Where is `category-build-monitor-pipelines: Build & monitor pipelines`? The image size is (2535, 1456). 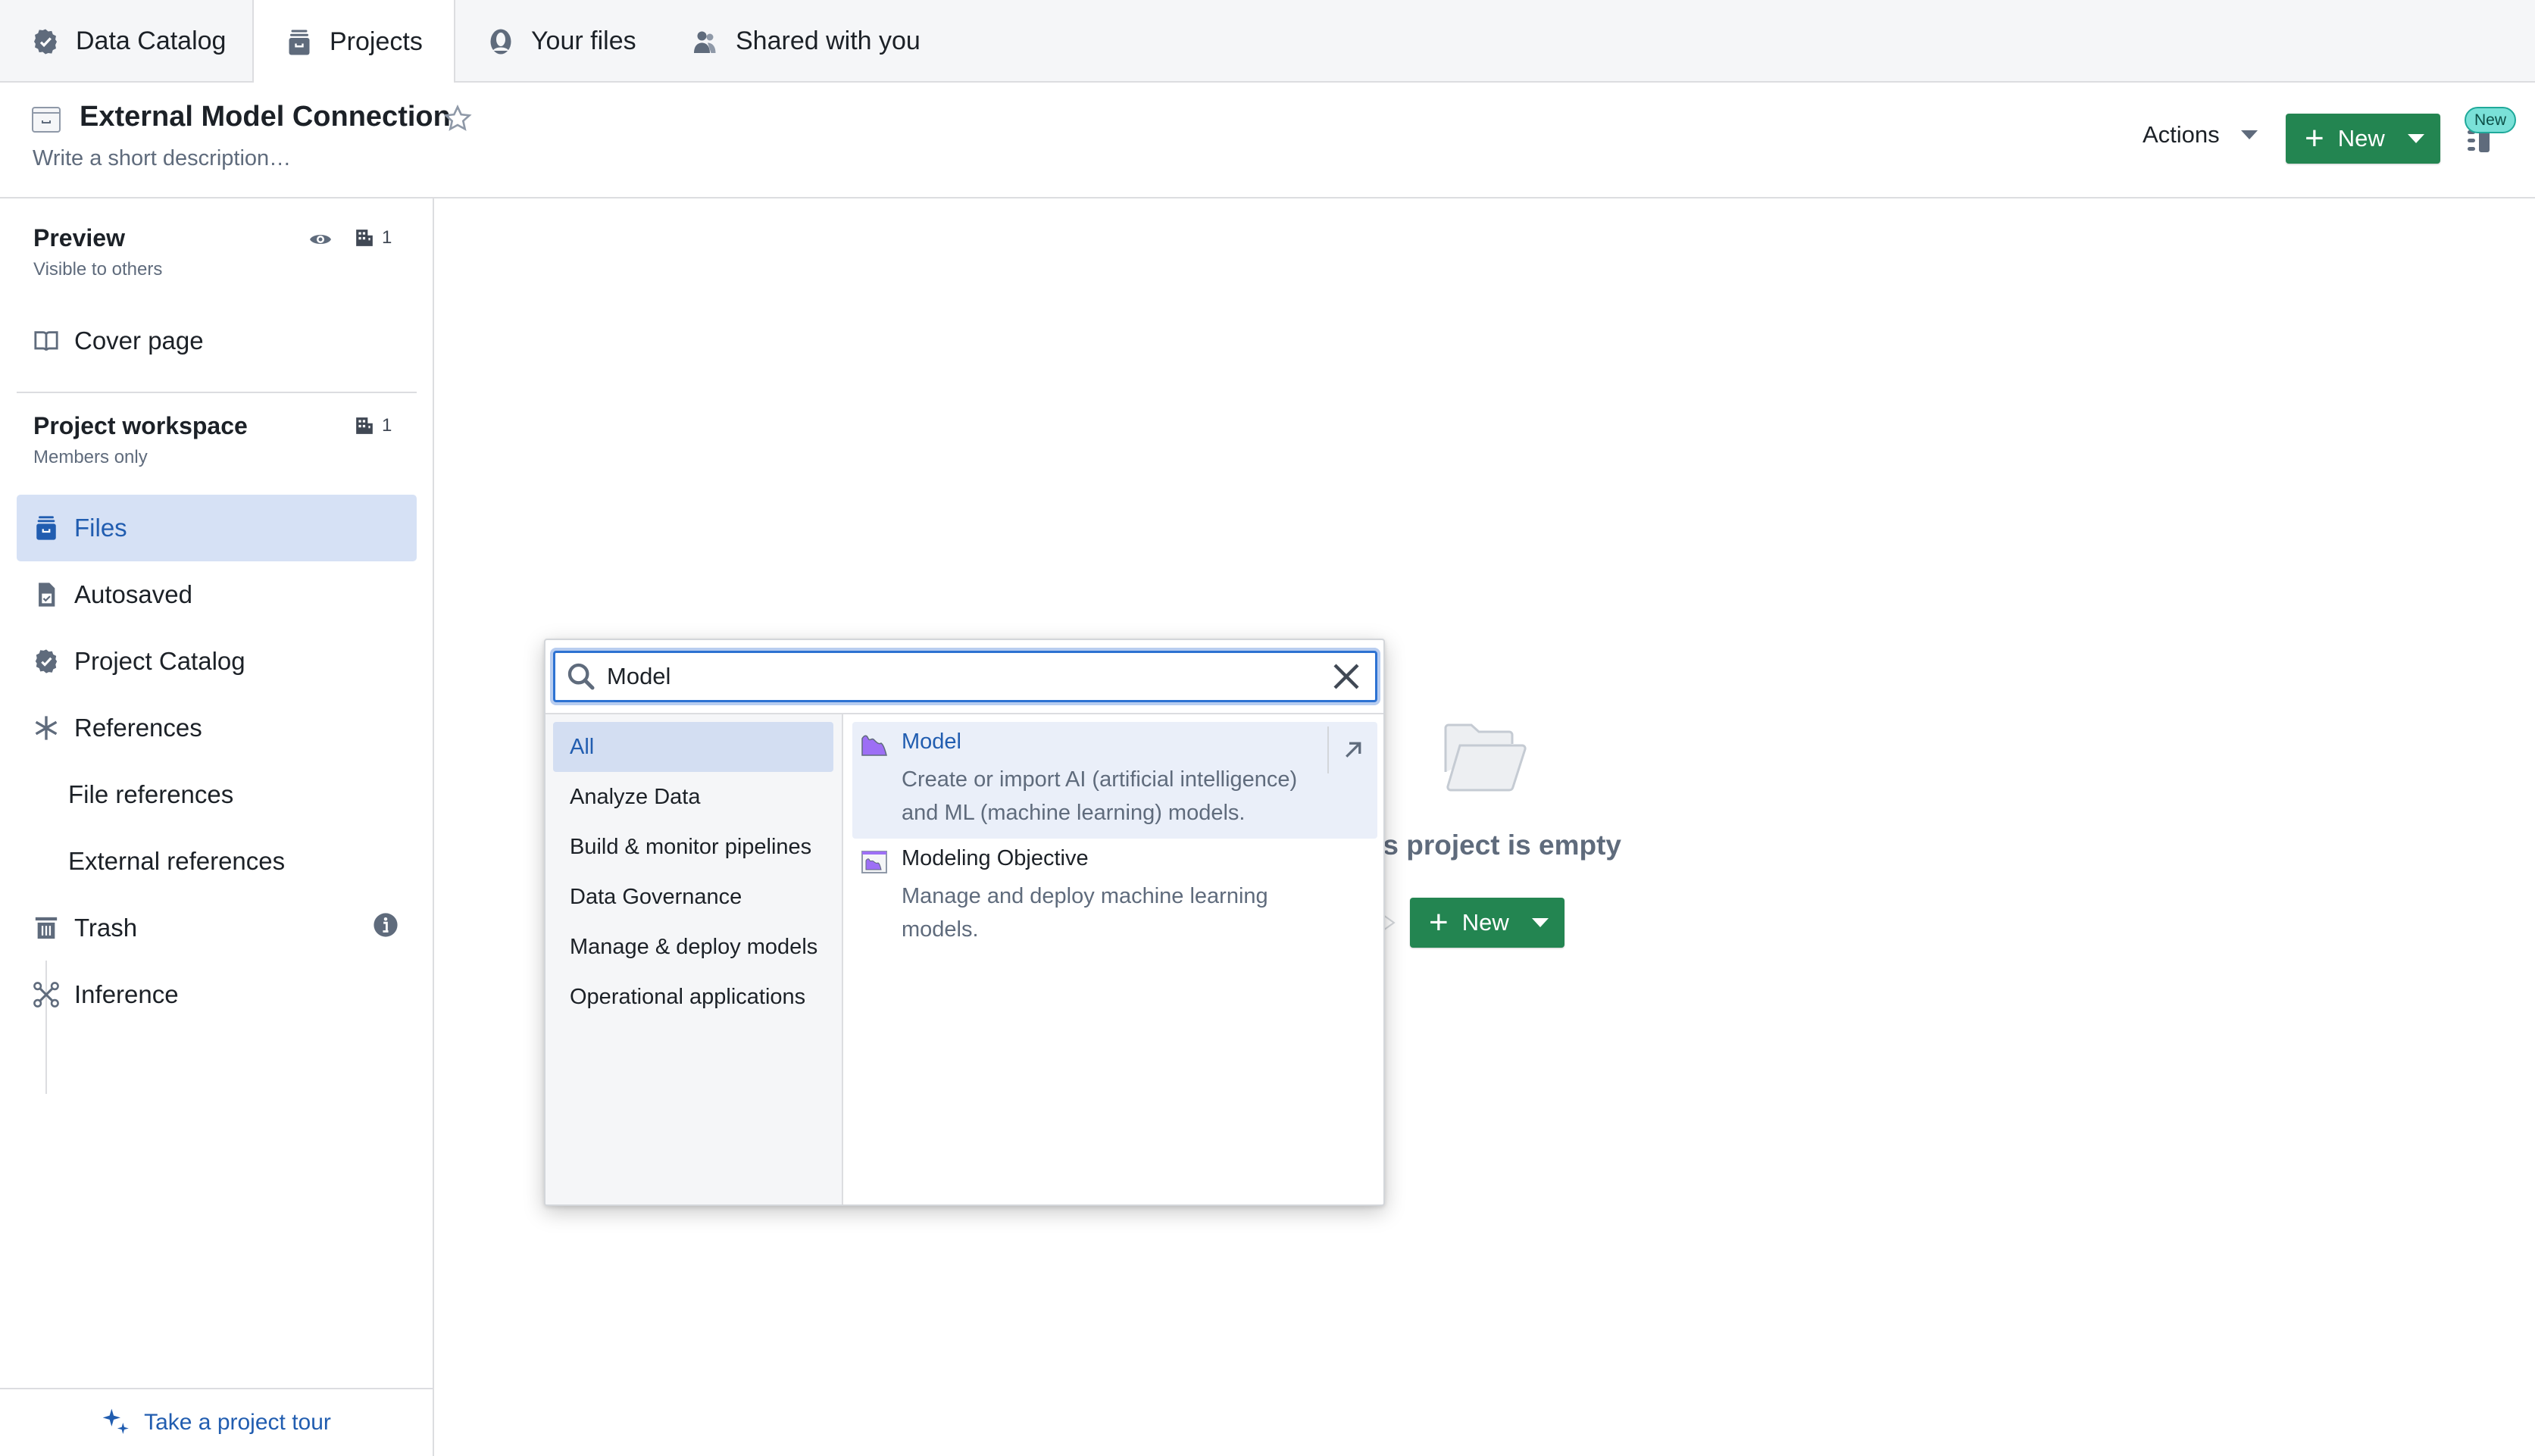 category-build-monitor-pipelines: Build & monitor pipelines is located at coordinates (693, 847).